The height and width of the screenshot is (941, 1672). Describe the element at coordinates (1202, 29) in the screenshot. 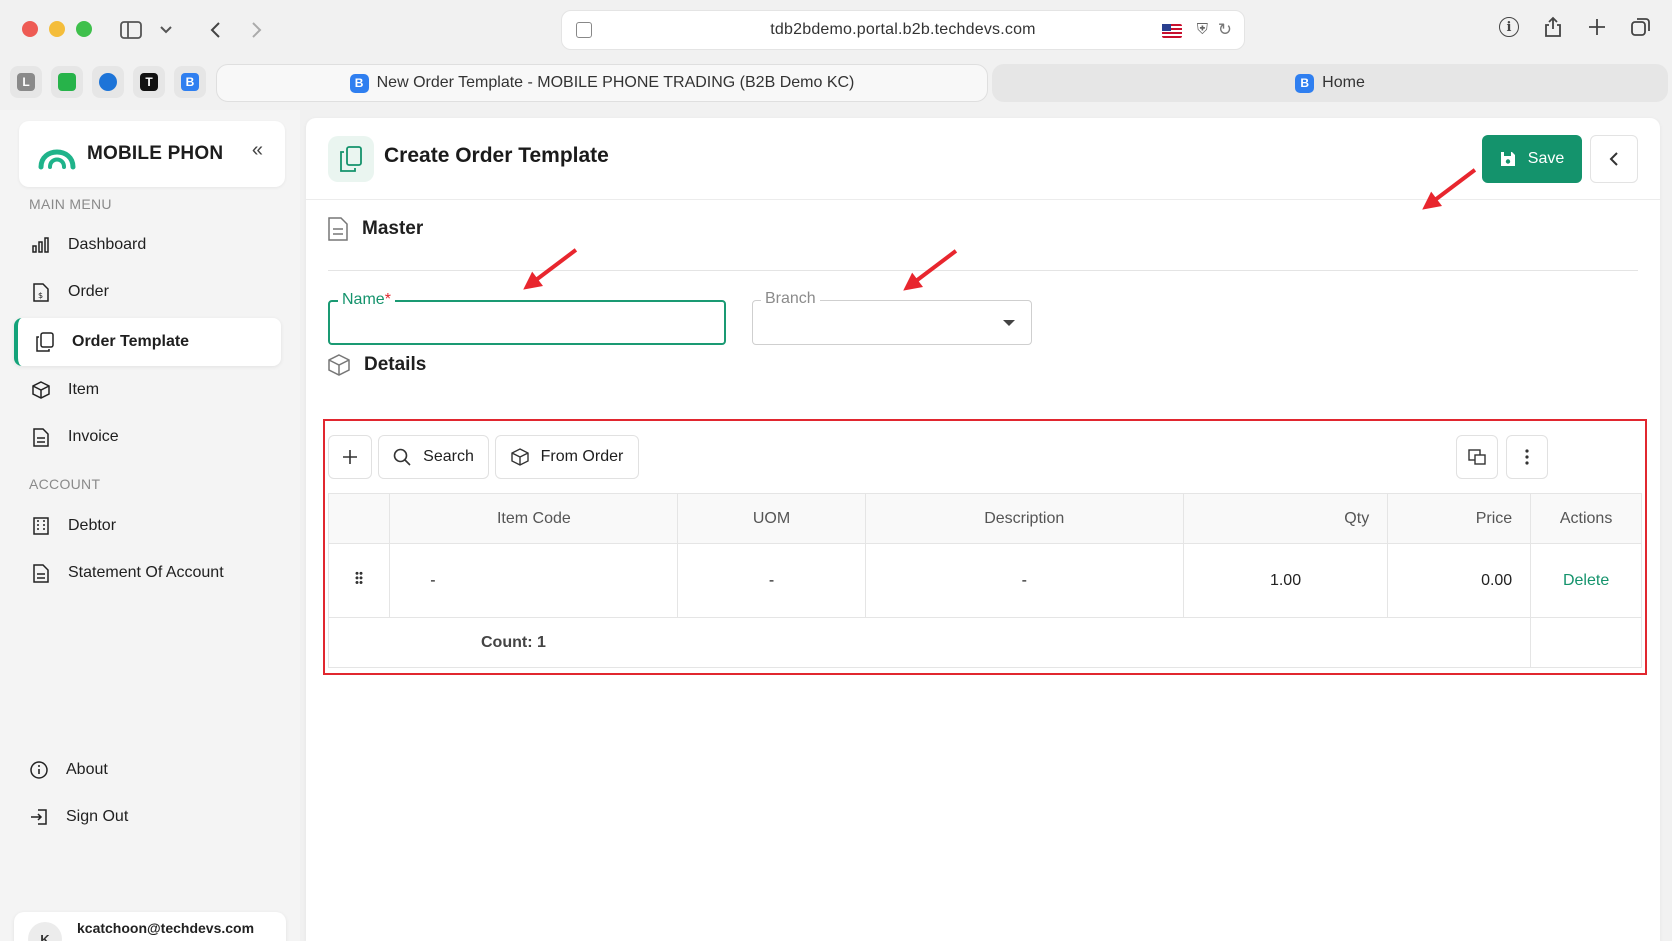

I see `translate-icon: ⛨` at that location.